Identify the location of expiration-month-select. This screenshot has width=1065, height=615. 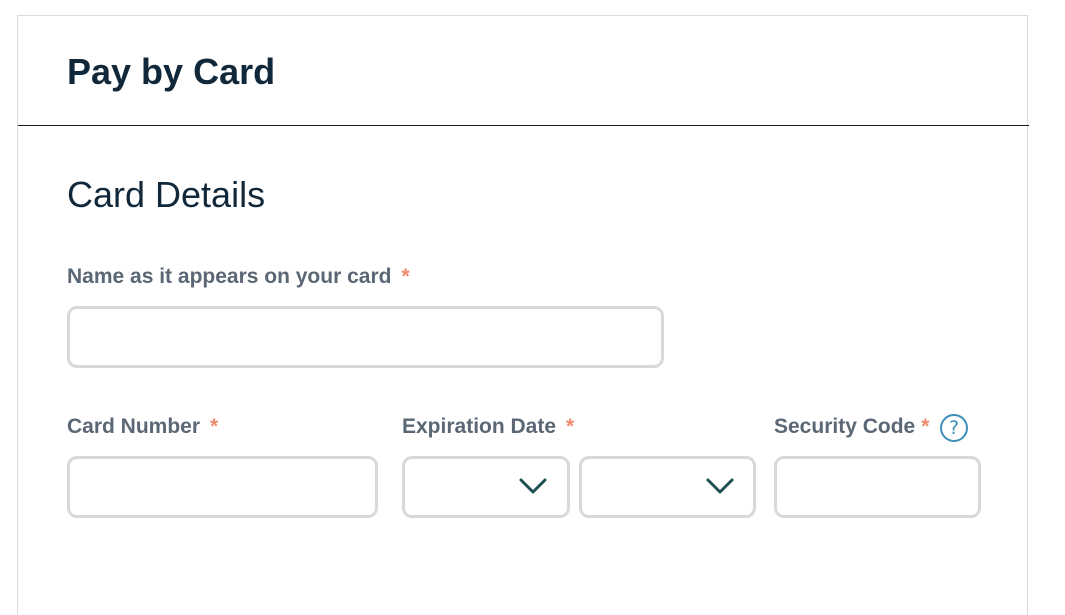
(486, 487).